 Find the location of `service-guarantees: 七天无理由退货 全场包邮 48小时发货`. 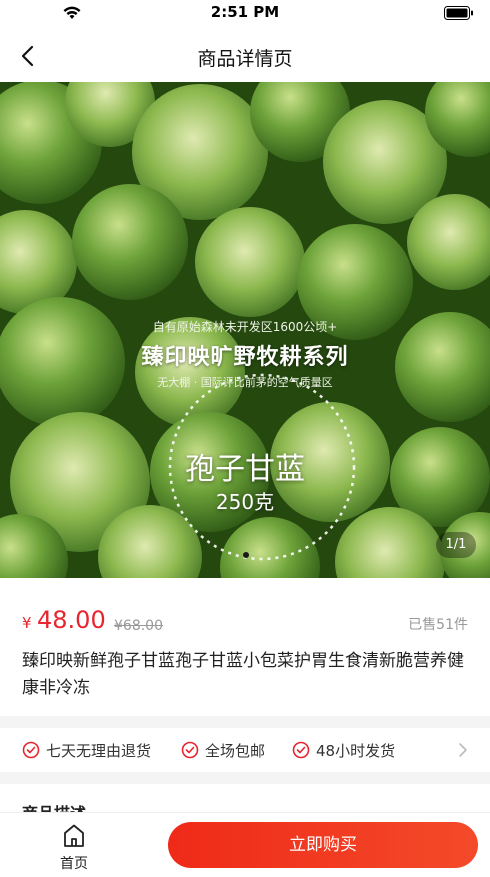

service-guarantees: 七天无理由退货 全场包邮 48小时发货 is located at coordinates (245, 750).